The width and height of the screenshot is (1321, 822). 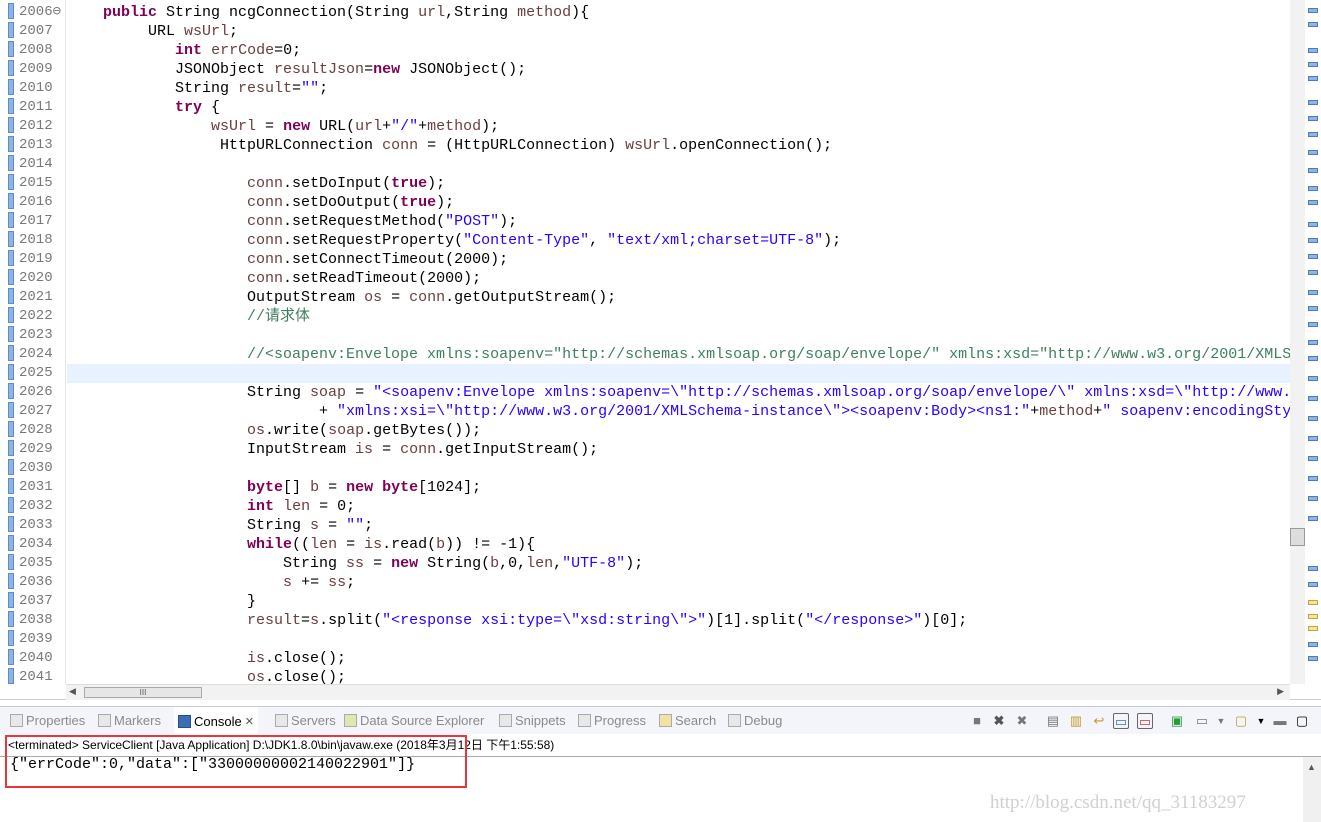 What do you see at coordinates (687, 720) in the screenshot?
I see `tab-search: Search` at bounding box center [687, 720].